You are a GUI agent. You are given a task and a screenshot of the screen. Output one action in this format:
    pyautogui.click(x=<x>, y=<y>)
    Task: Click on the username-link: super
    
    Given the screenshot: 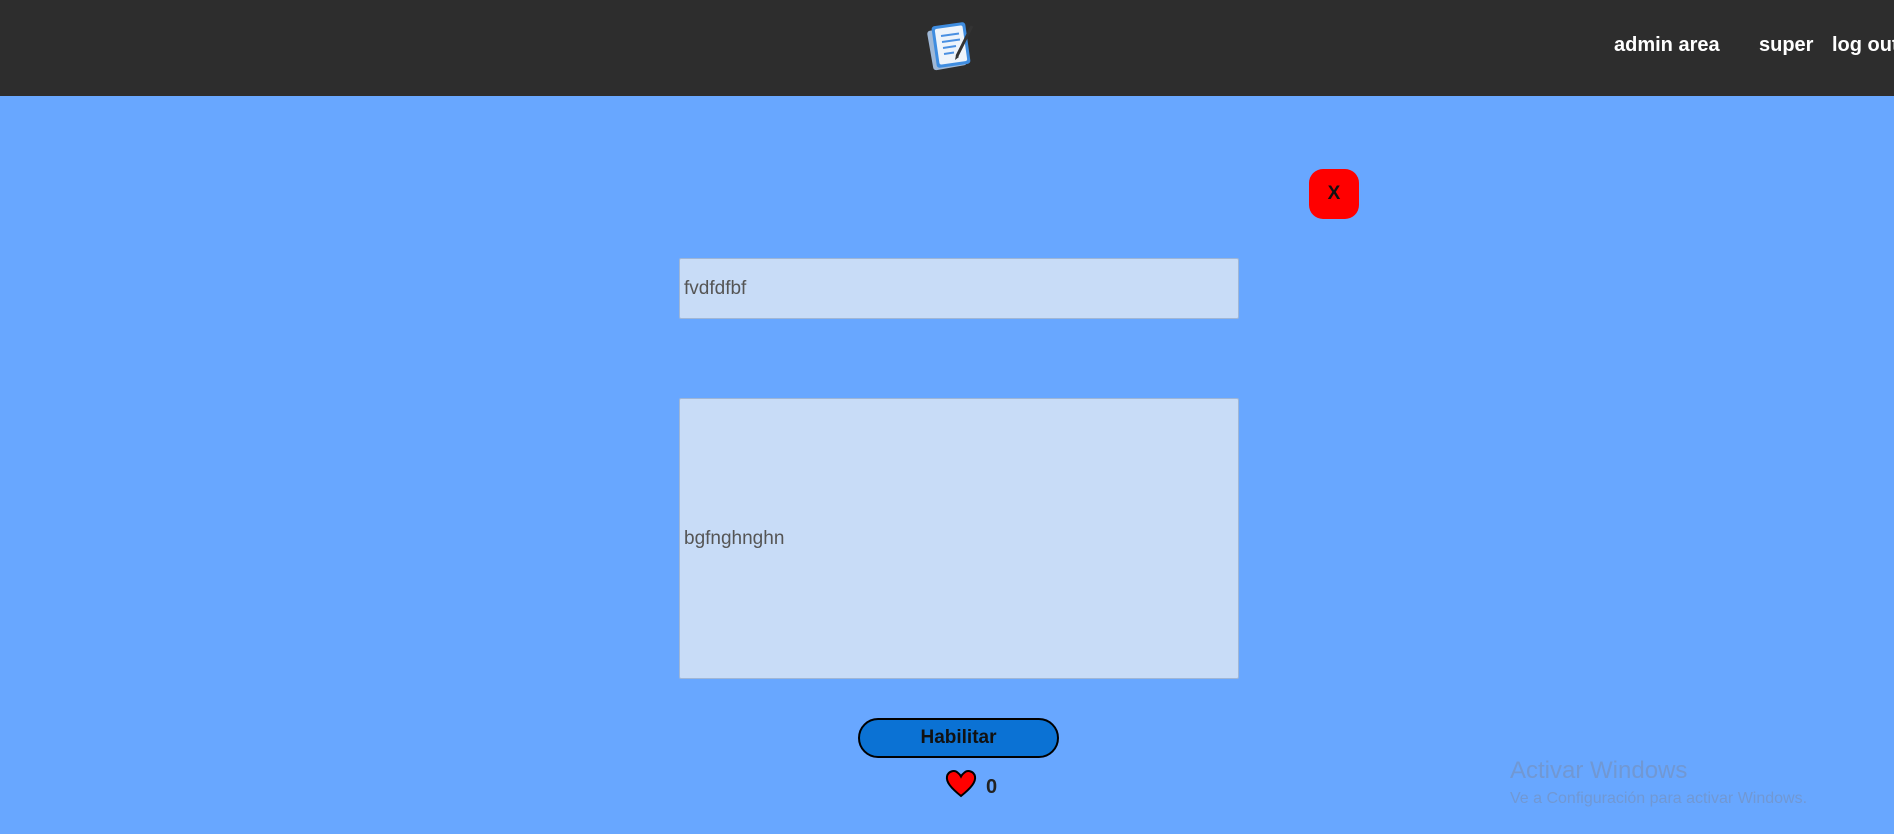 What is the action you would take?
    pyautogui.click(x=1786, y=45)
    